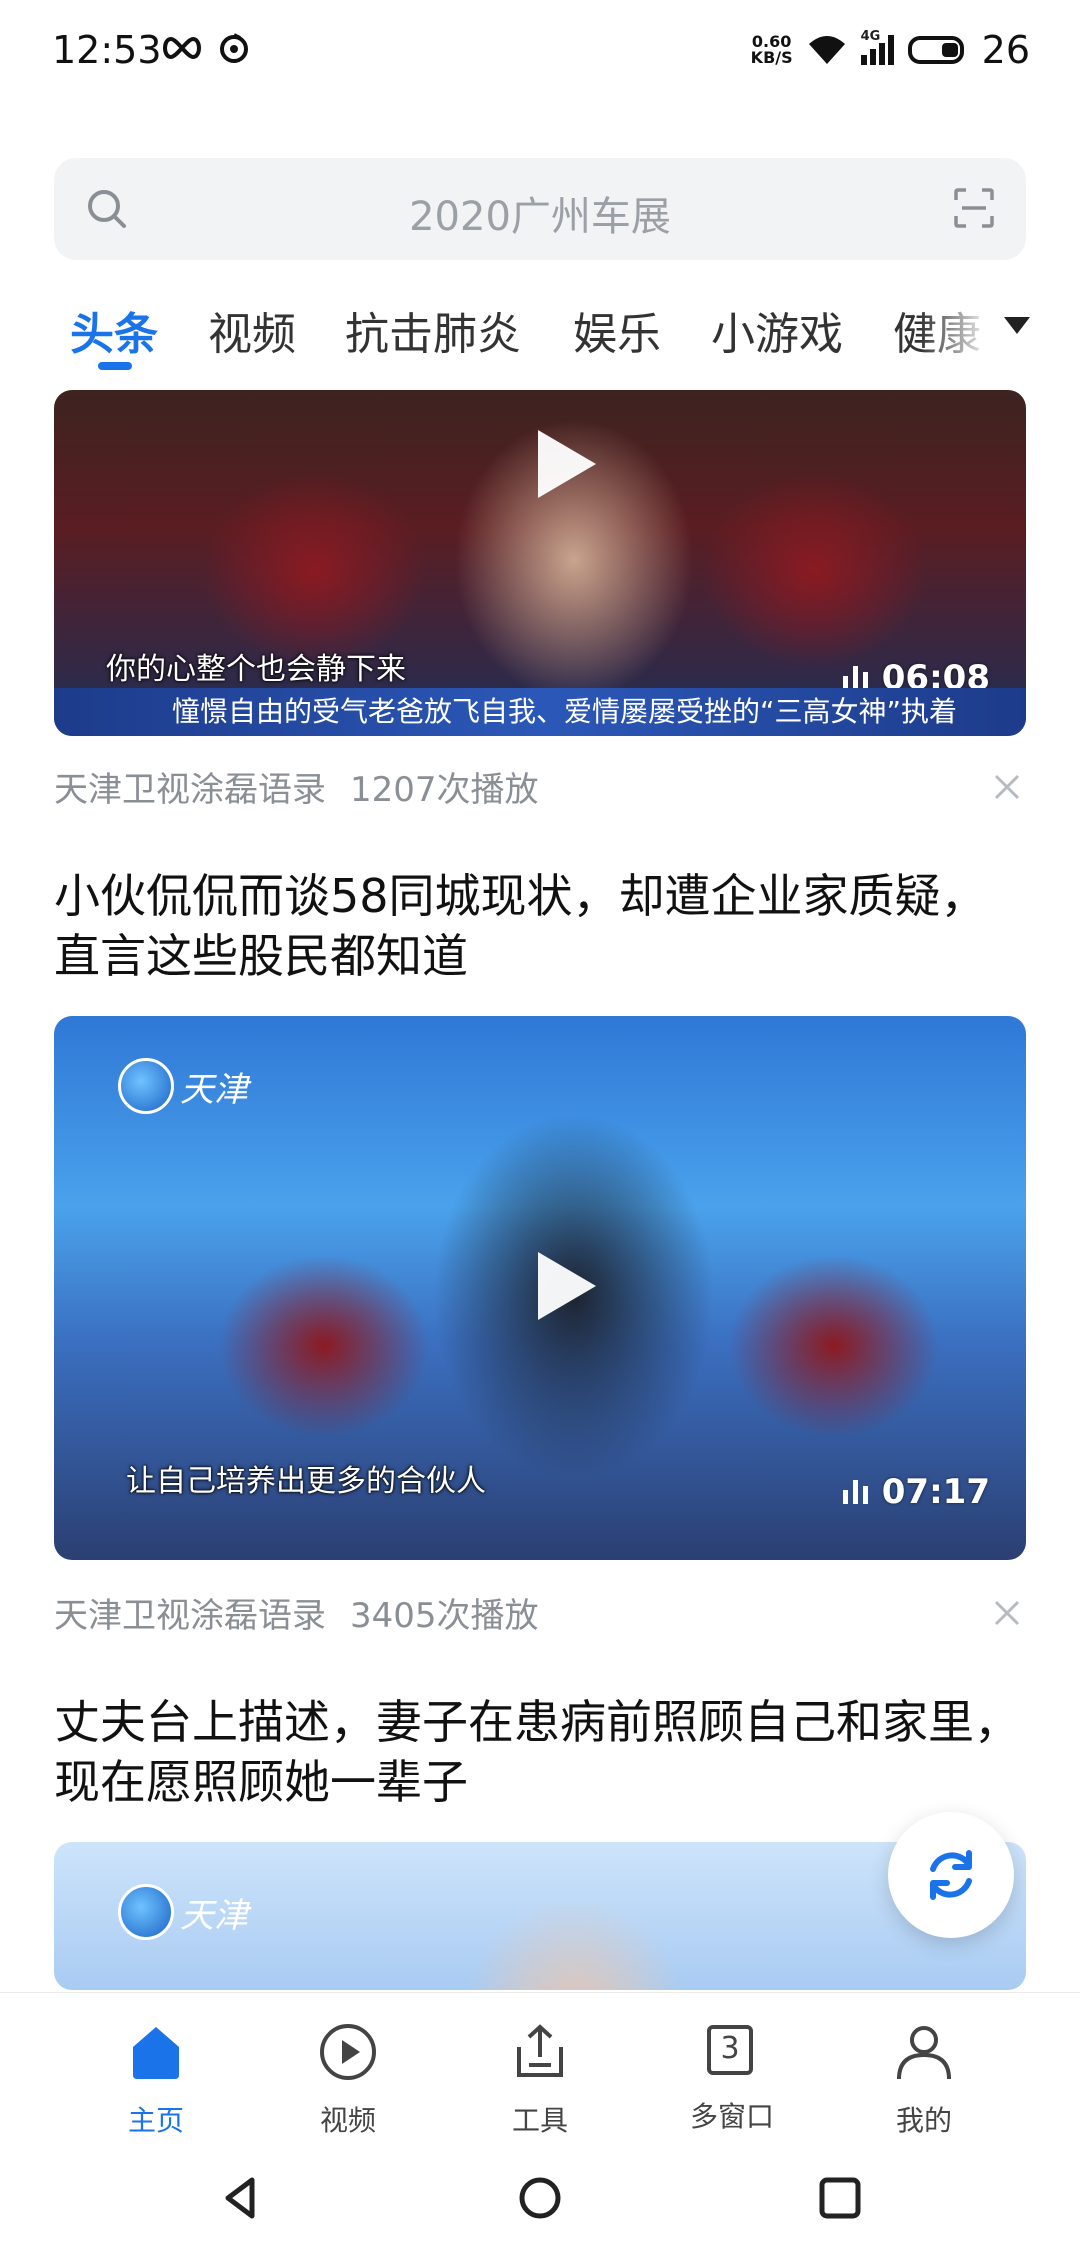 This screenshot has width=1080, height=2244. Describe the element at coordinates (771, 57) in the screenshot. I see `net-speed-unit: KB/S` at that location.